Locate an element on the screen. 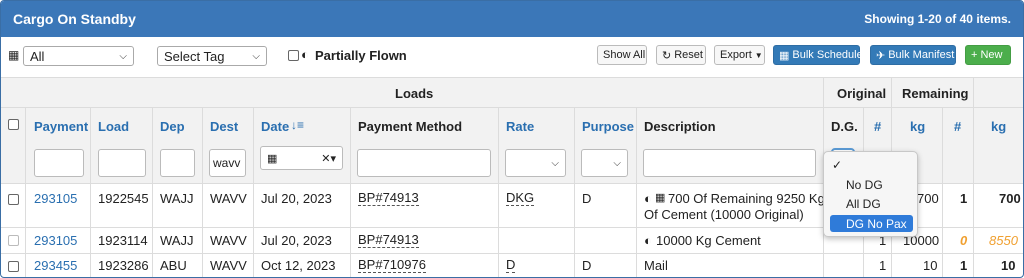  row-remaining-kg: 8550 is located at coordinates (1003, 240).